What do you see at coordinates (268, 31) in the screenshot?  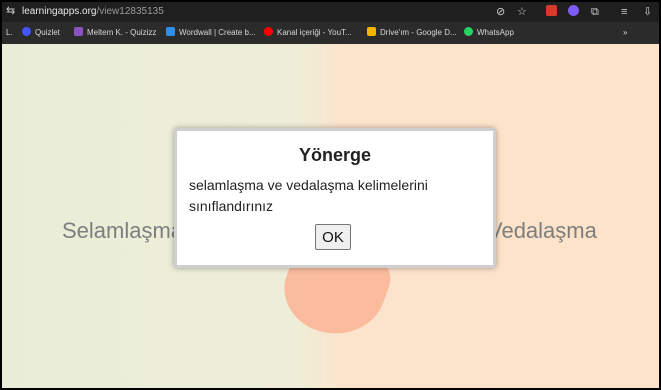 I see `youtube-icon` at bounding box center [268, 31].